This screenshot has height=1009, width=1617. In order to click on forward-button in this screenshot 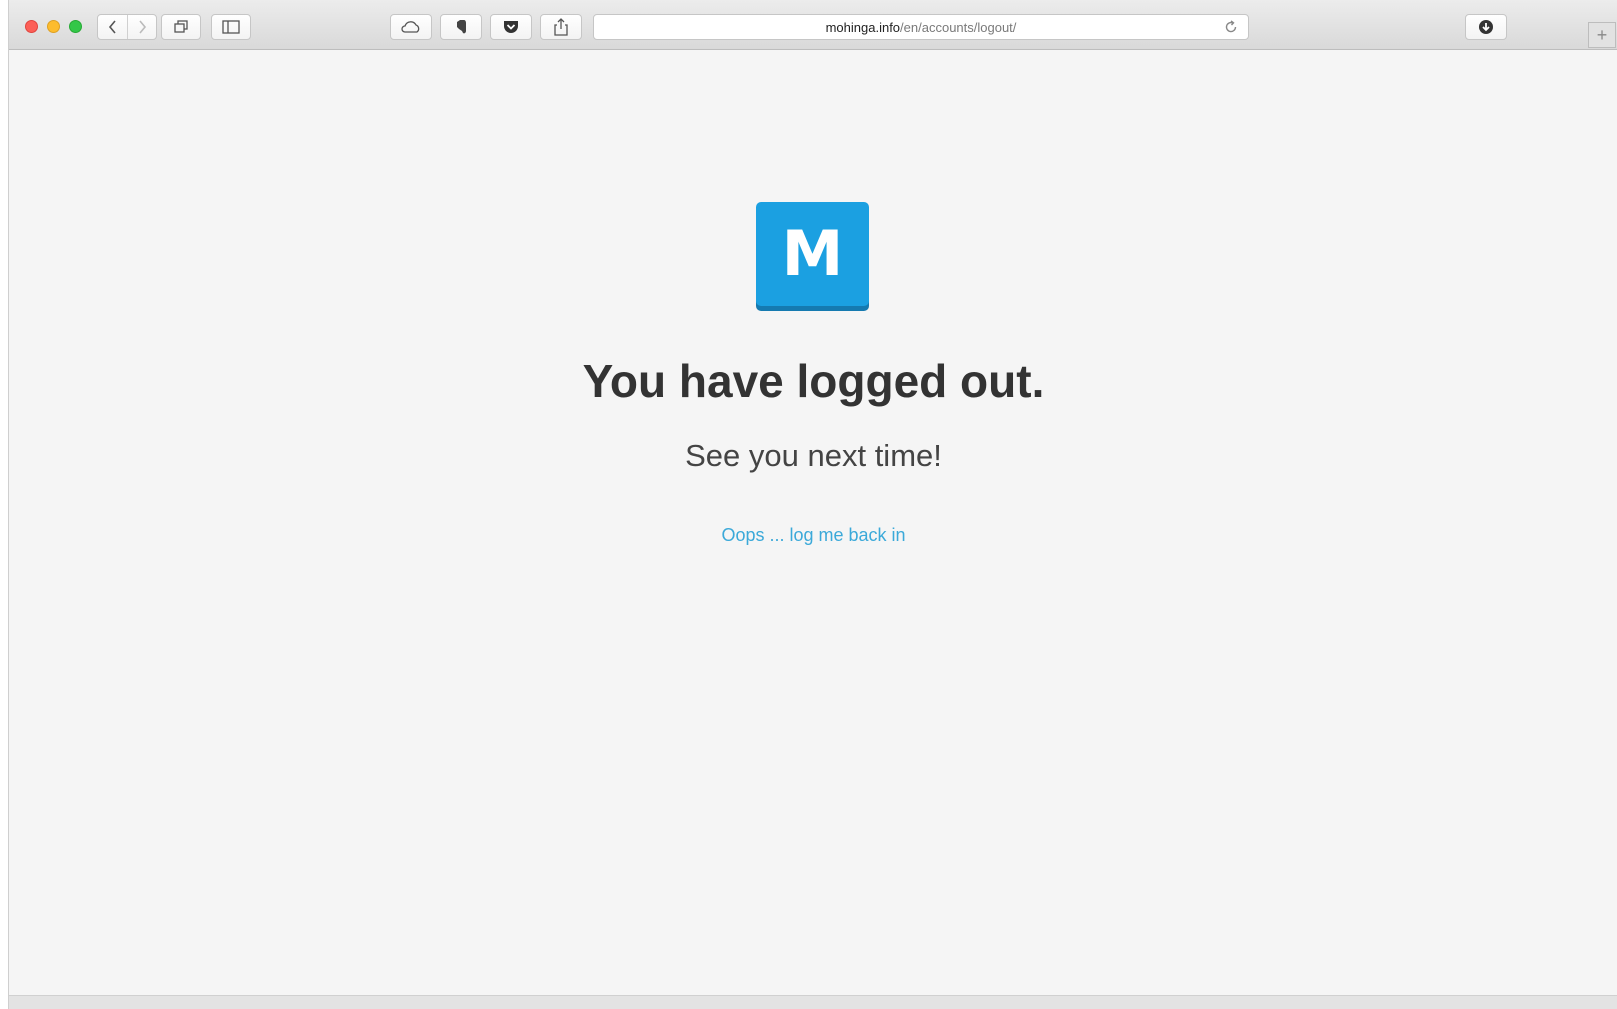, I will do `click(141, 27)`.